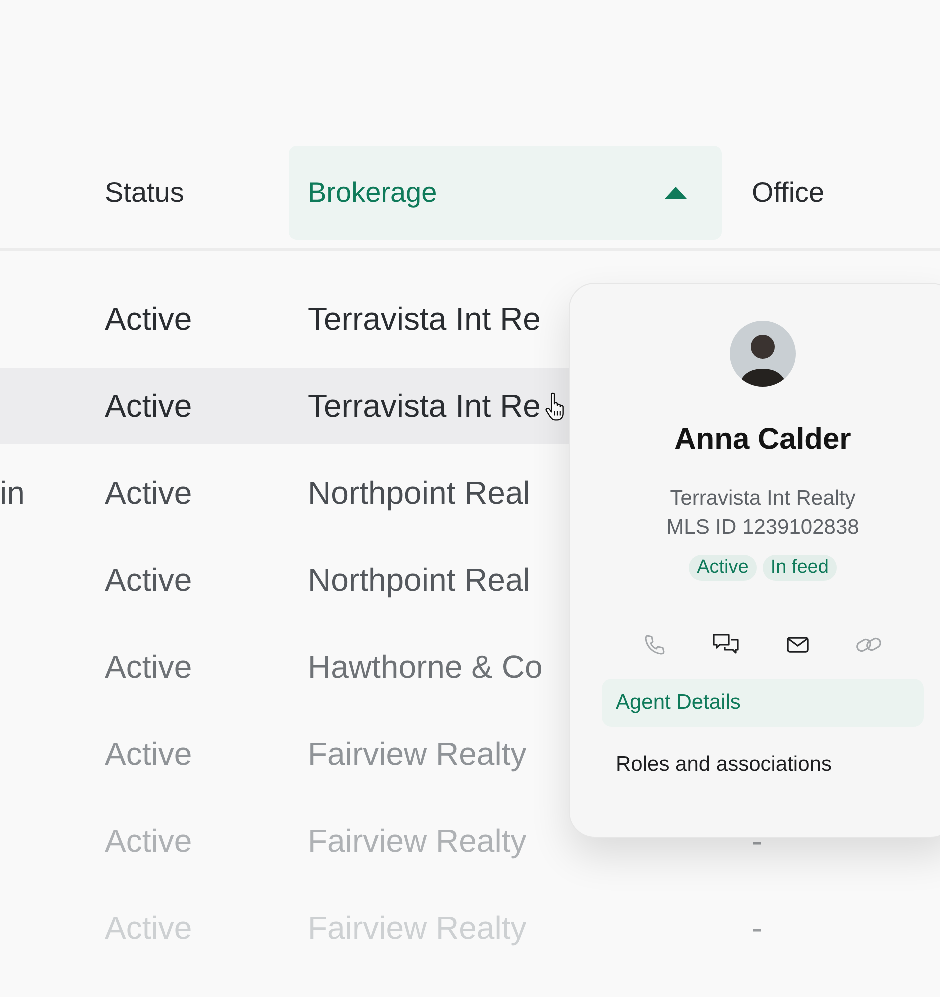  What do you see at coordinates (798, 645) in the screenshot?
I see `mail-icon` at bounding box center [798, 645].